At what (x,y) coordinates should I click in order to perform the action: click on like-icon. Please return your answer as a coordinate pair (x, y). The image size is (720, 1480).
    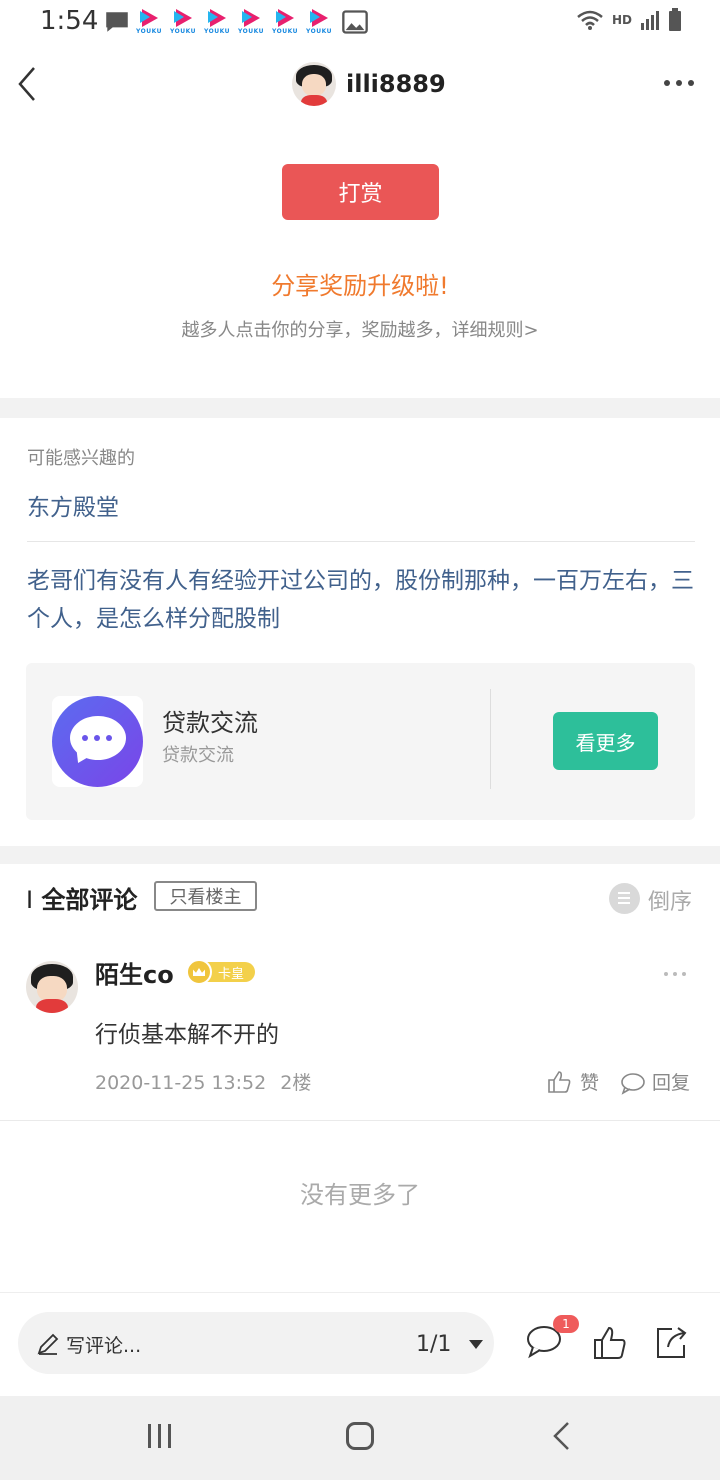
    Looking at the image, I should click on (610, 1343).